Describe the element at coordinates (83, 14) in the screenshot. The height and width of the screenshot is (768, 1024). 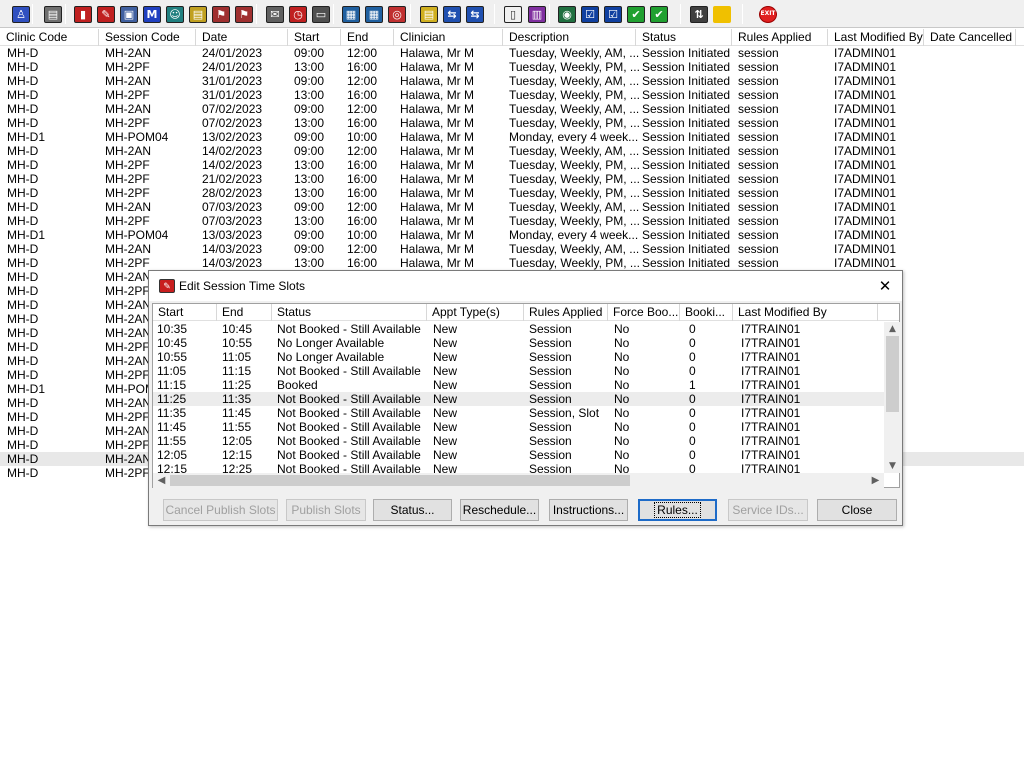
I see `book-toolbar-button: ▮` at that location.